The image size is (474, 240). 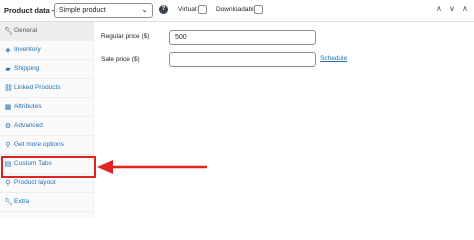 What do you see at coordinates (39, 144) in the screenshot?
I see `tab-label: Get more options` at bounding box center [39, 144].